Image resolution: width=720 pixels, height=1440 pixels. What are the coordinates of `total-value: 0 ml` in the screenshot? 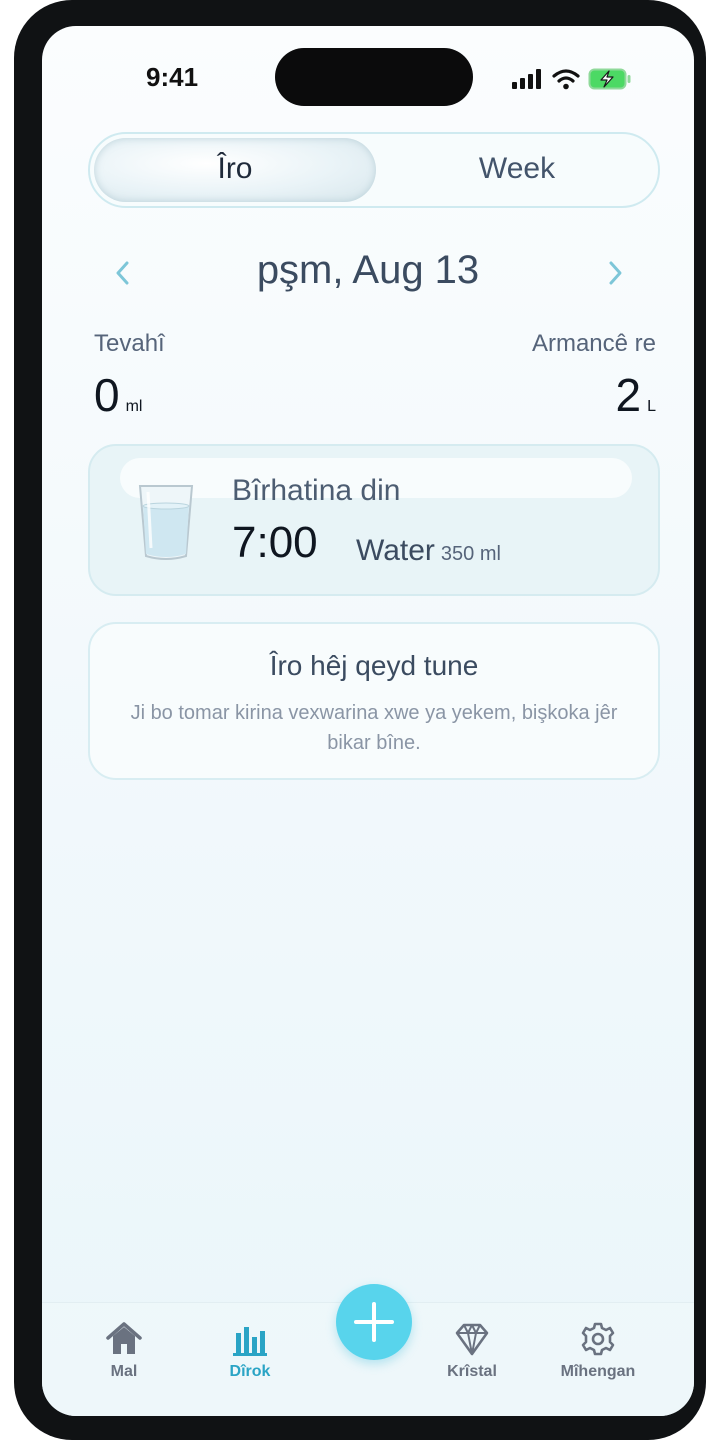 It's located at (118, 395).